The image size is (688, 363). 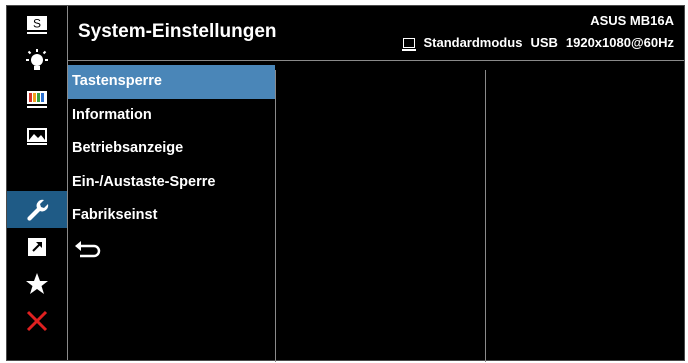 What do you see at coordinates (632, 20) in the screenshot?
I see `model-name: ASUS MB16A` at bounding box center [632, 20].